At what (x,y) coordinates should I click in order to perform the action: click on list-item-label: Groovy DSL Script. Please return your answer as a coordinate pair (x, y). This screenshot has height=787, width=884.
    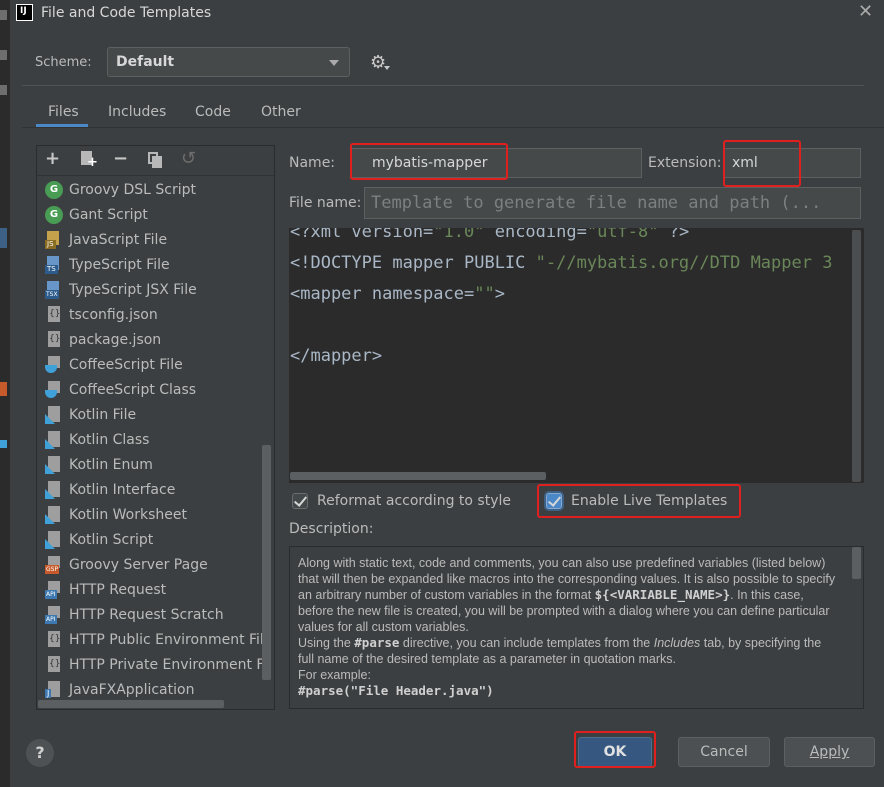
    Looking at the image, I should click on (132, 189).